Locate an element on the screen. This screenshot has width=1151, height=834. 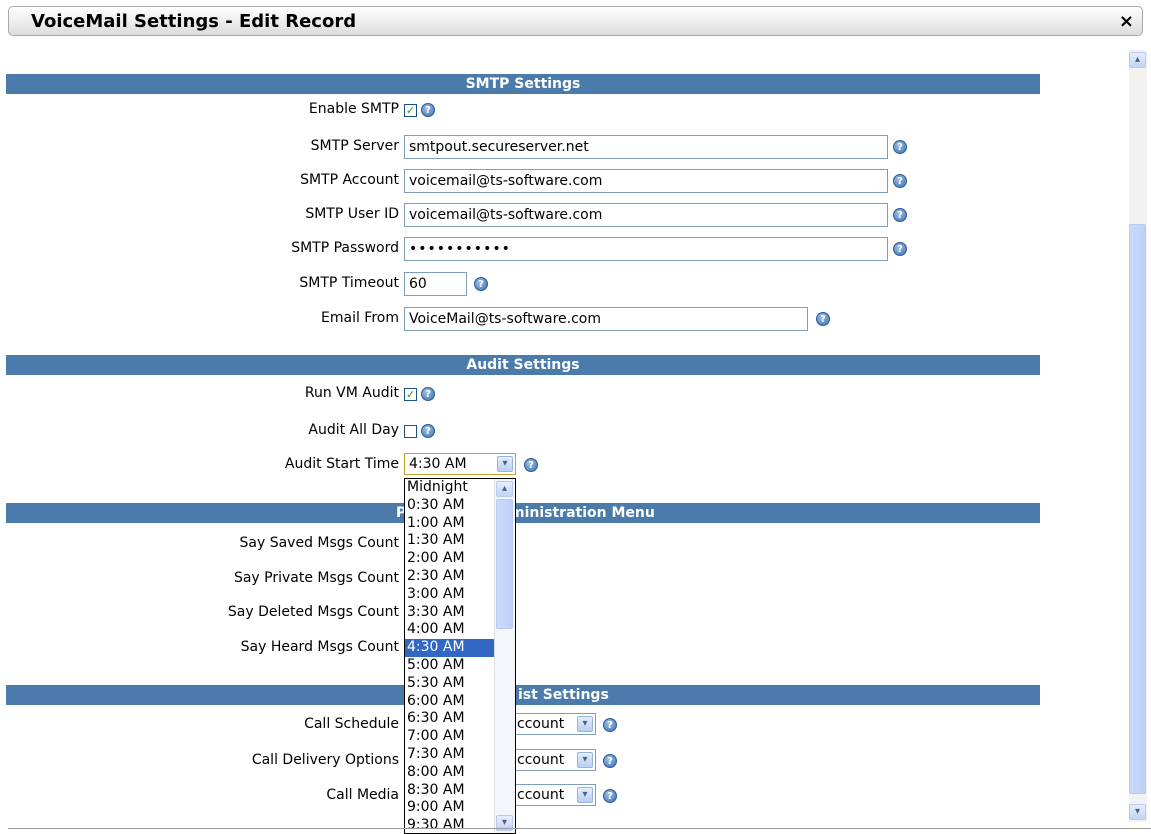
call-media-label: Call Media is located at coordinates (362, 795).